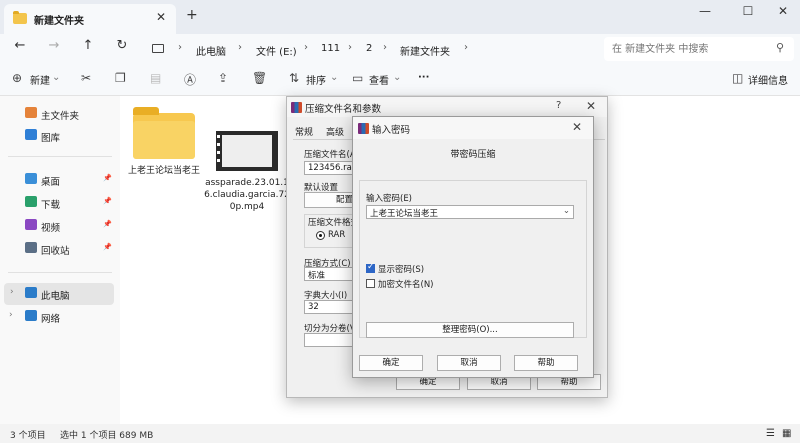 The height and width of the screenshot is (443, 800). I want to click on sidebar-item-label: 图库, so click(51, 138).